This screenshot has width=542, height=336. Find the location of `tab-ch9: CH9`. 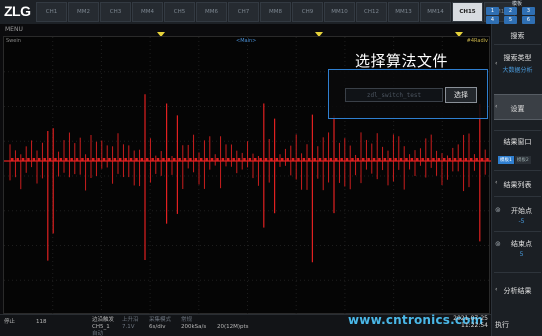

tab-ch9: CH9 is located at coordinates (307, 12).